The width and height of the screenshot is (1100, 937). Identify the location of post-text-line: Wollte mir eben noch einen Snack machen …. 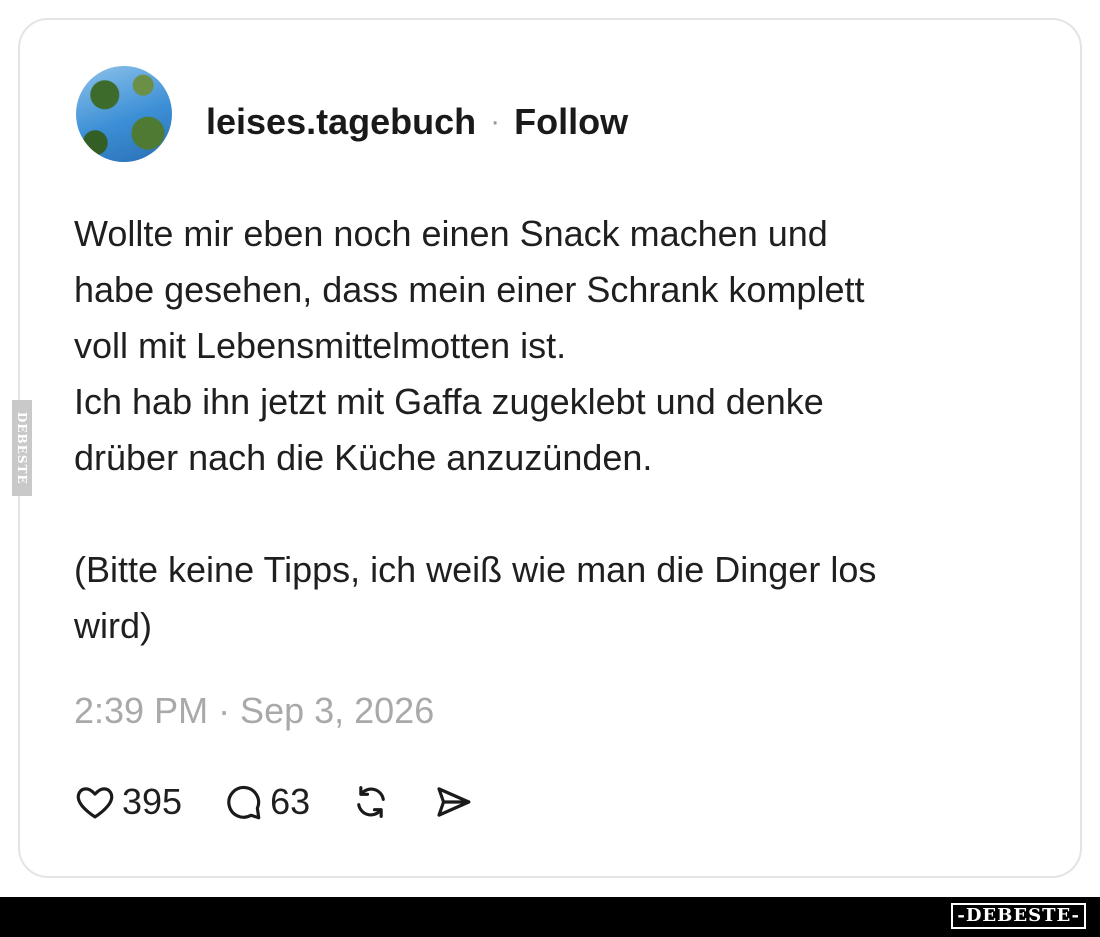
(451, 233).